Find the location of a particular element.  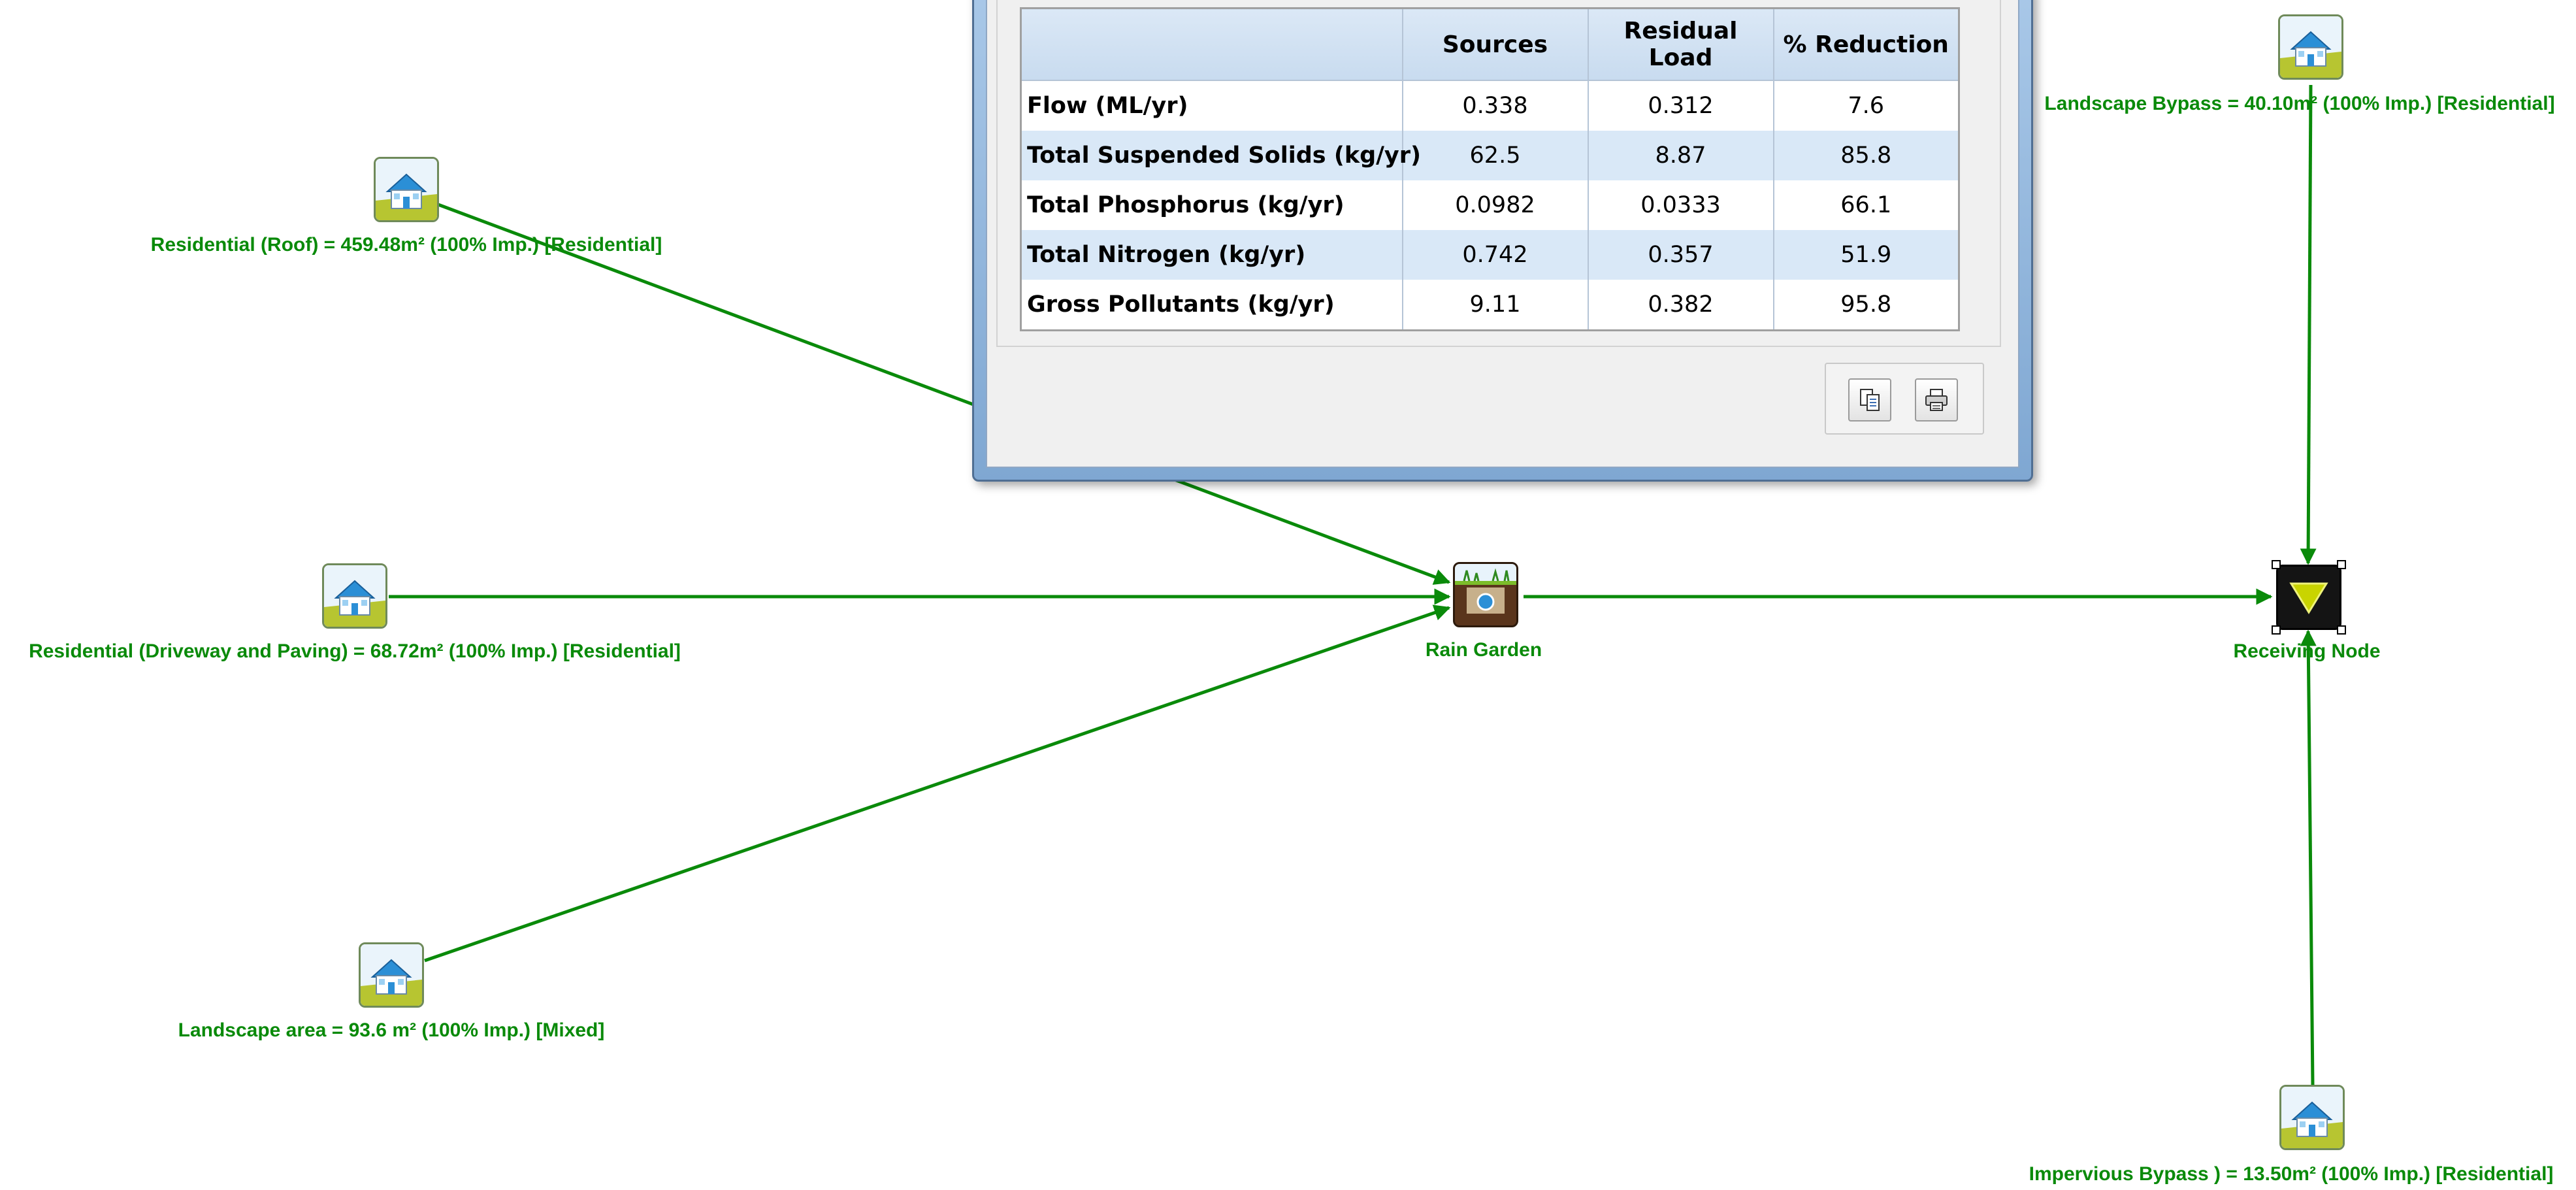

printer-icon is located at coordinates (1936, 400).